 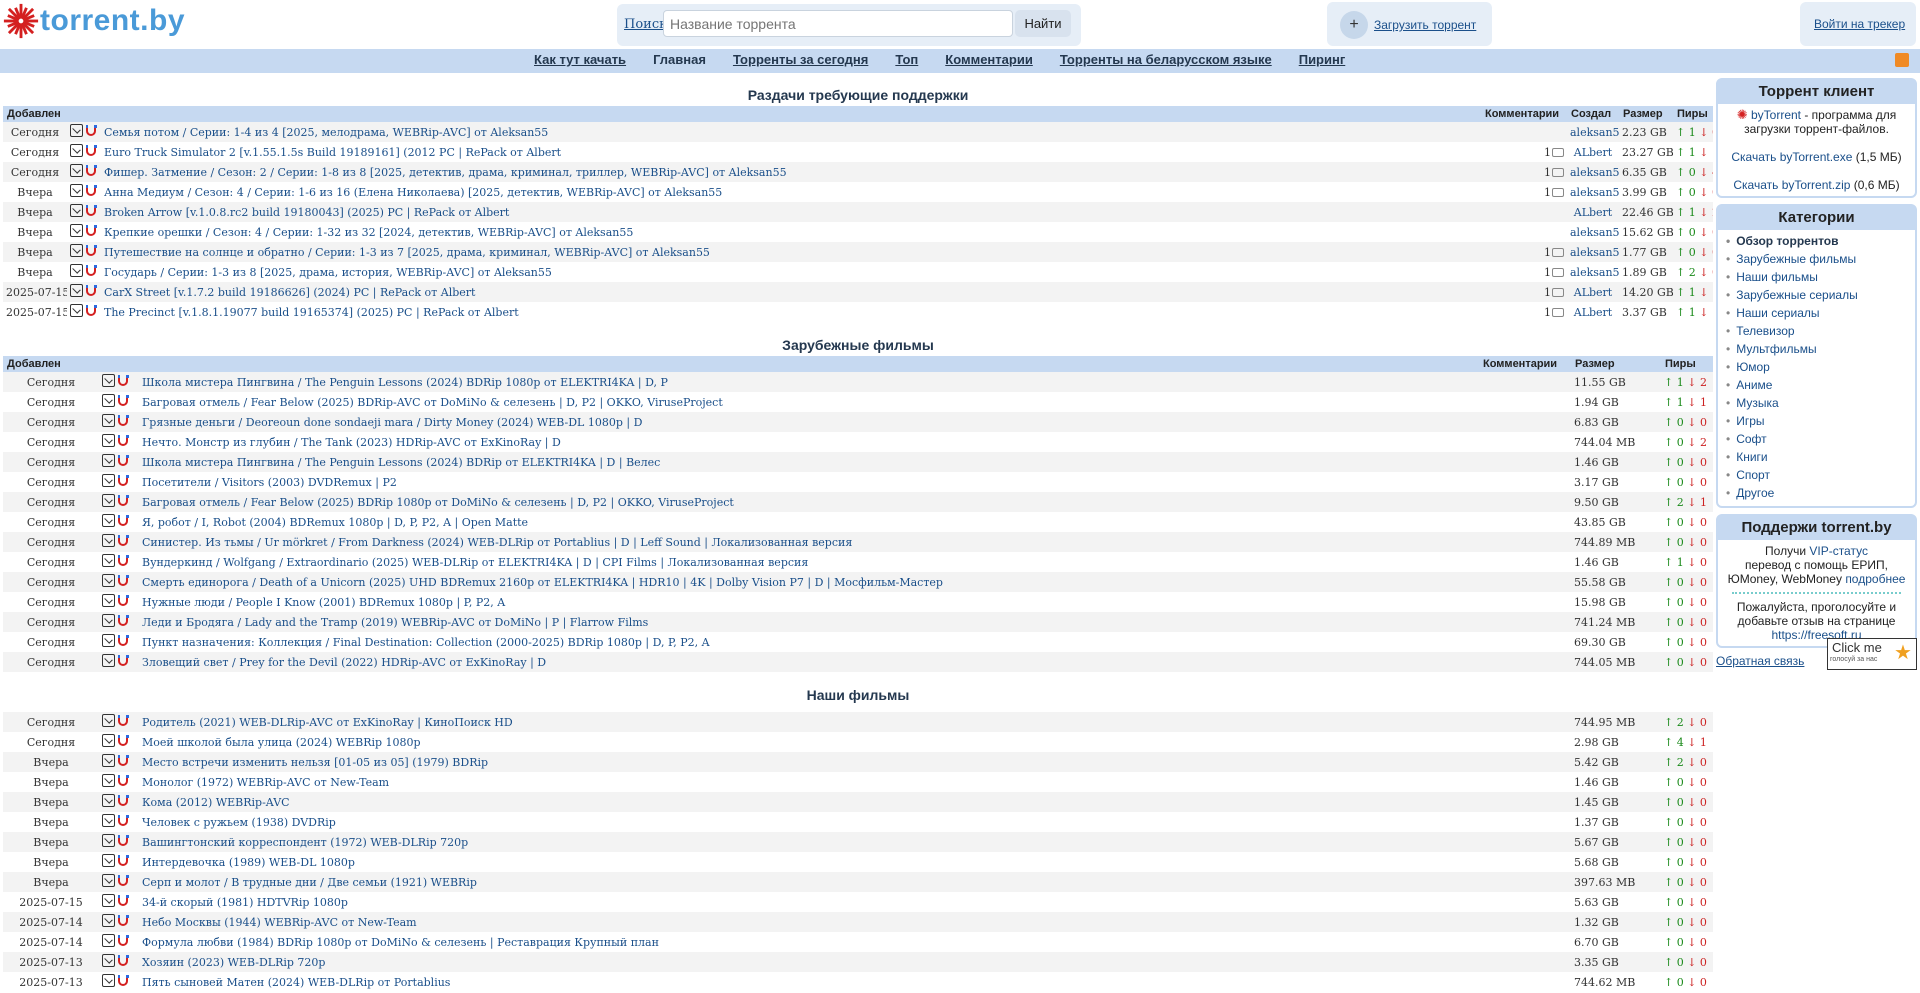 I want to click on category-item: Музыка, so click(x=1825, y=403).